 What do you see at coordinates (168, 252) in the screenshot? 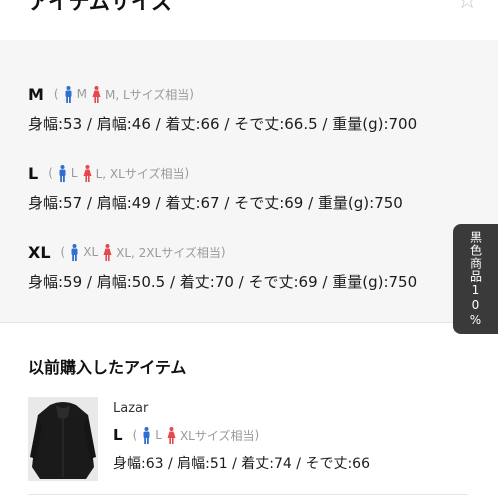
I see `women-size: XL, 2XLサイズ相当` at bounding box center [168, 252].